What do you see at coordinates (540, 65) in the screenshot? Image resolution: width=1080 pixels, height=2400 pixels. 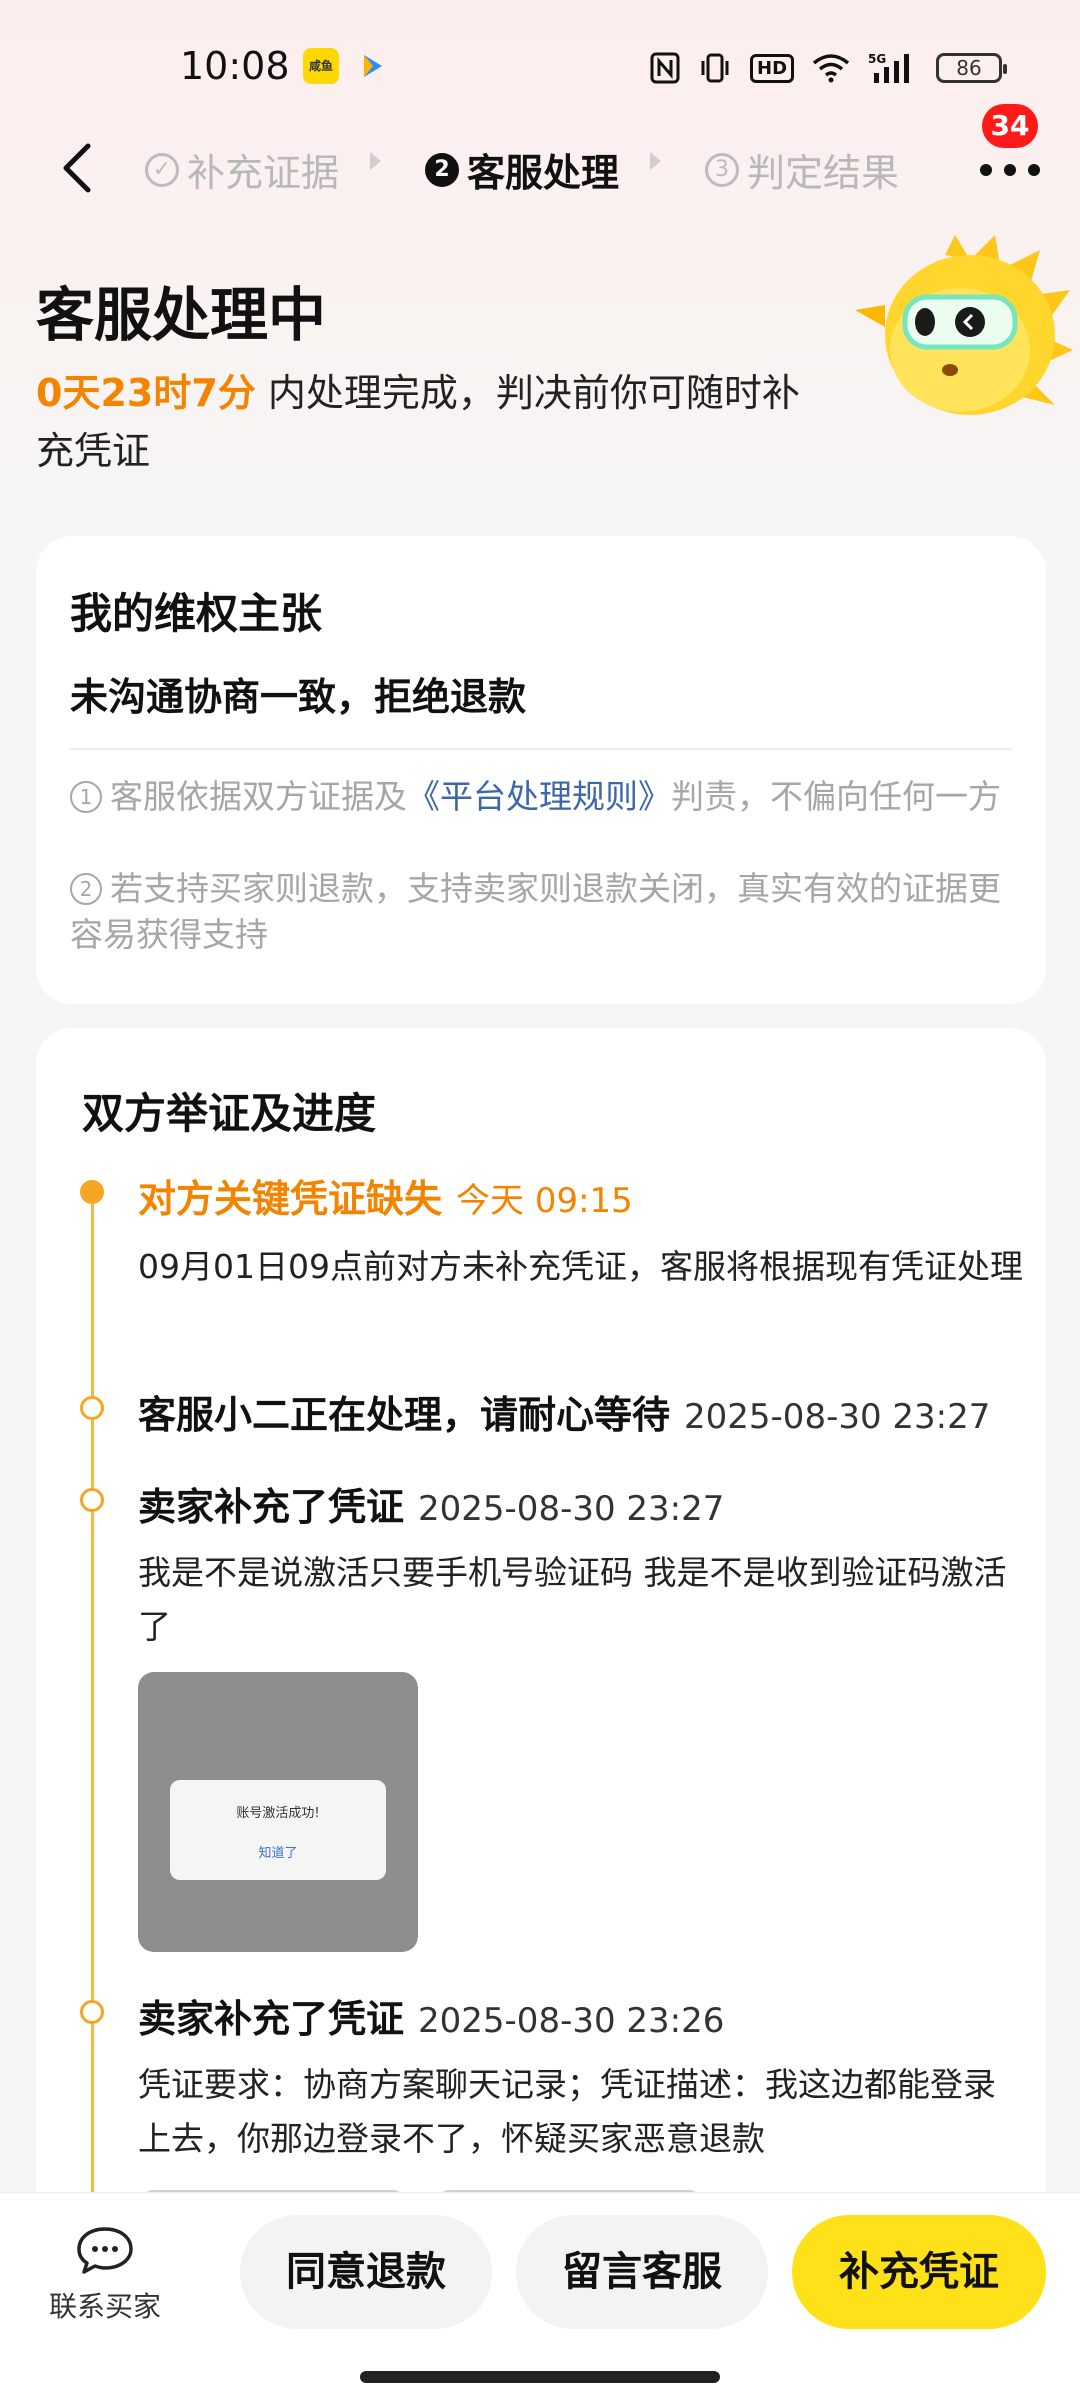 I see `status-bar: 10:08 咸鱼 HD 5G 86` at bounding box center [540, 65].